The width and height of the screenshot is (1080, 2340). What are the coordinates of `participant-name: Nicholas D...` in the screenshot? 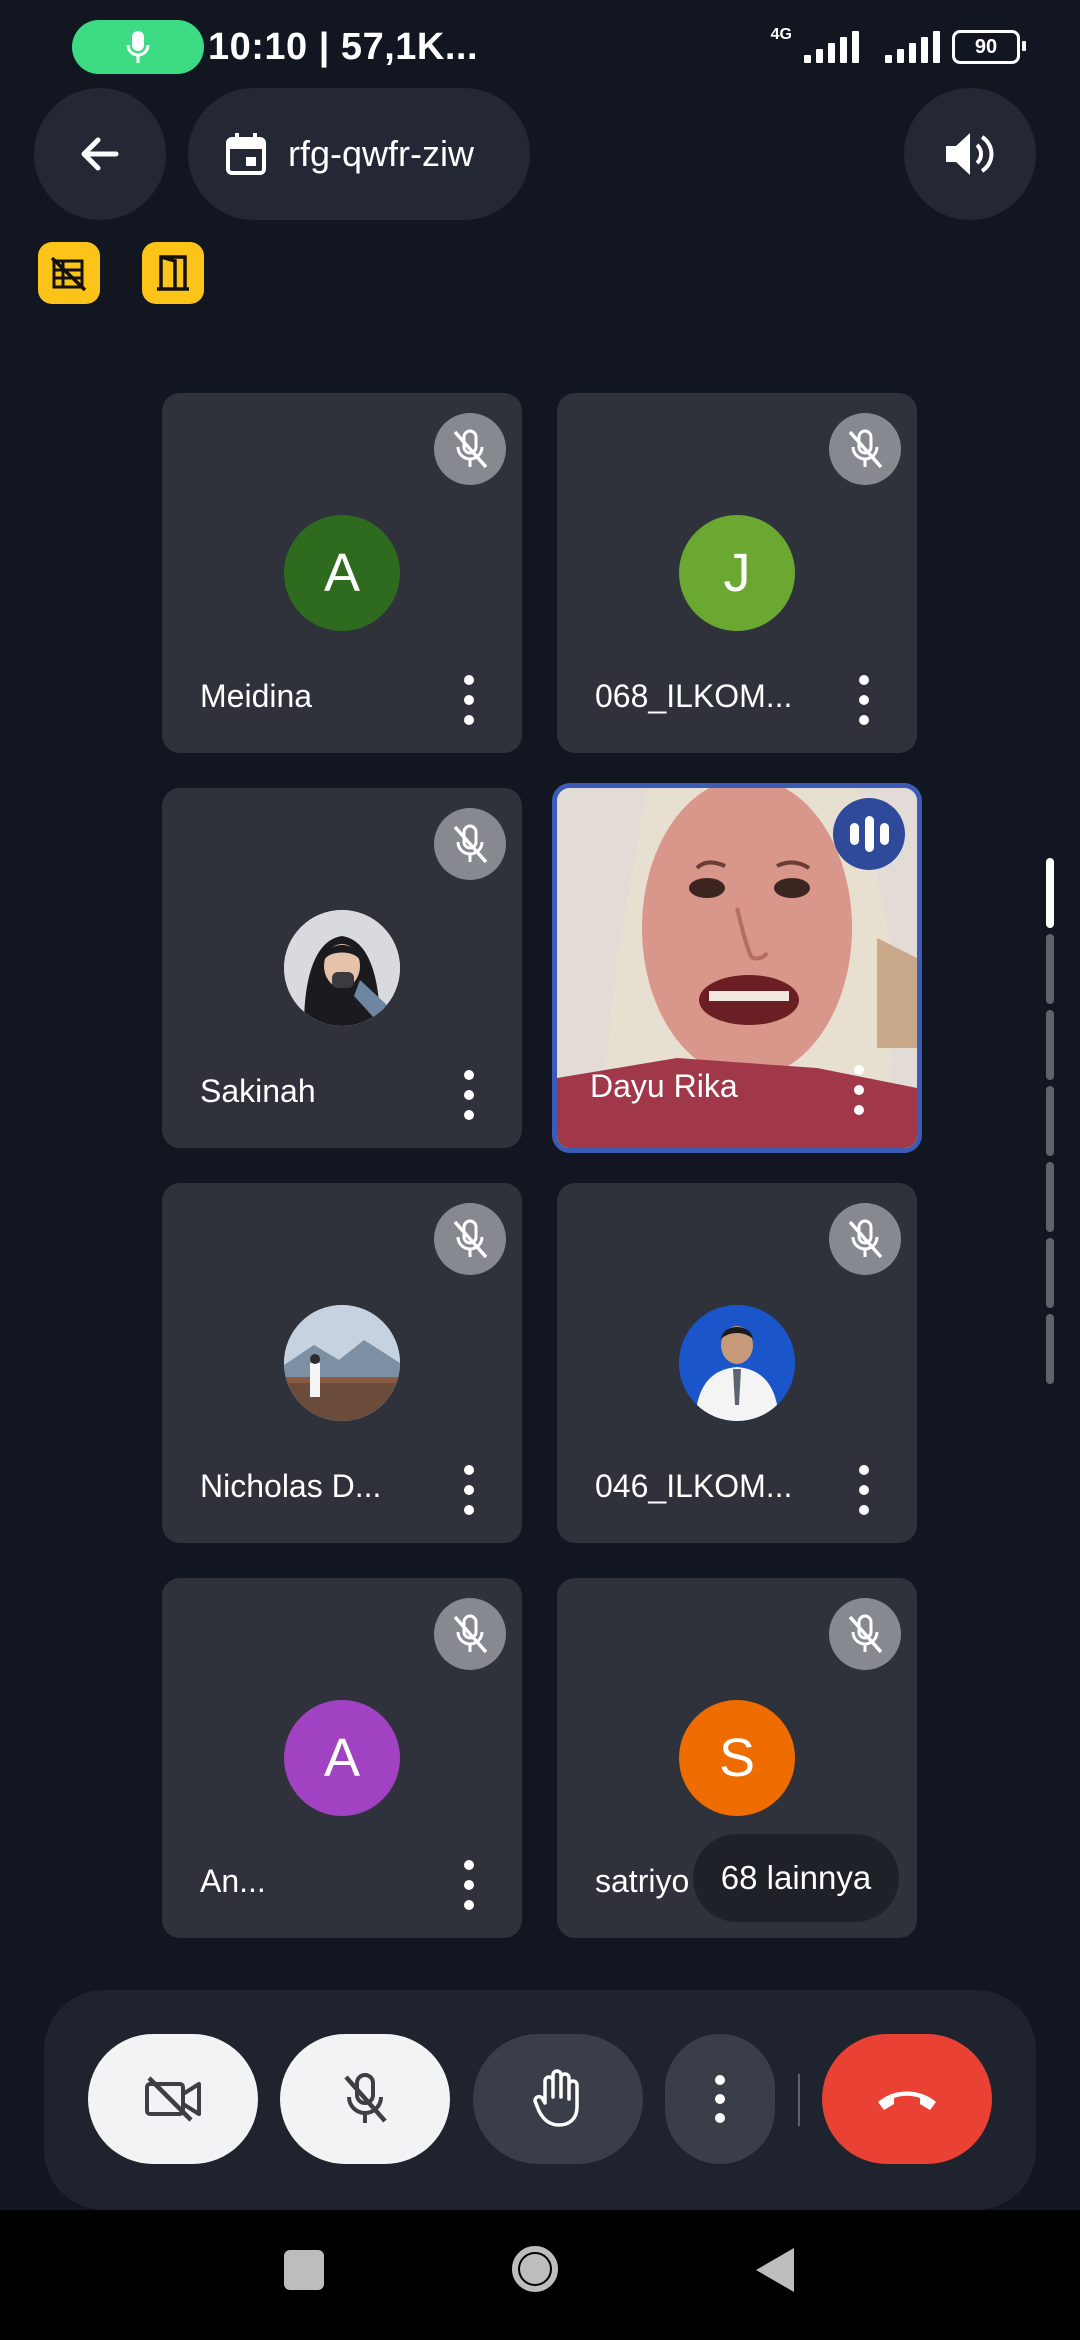 It's located at (291, 1486).